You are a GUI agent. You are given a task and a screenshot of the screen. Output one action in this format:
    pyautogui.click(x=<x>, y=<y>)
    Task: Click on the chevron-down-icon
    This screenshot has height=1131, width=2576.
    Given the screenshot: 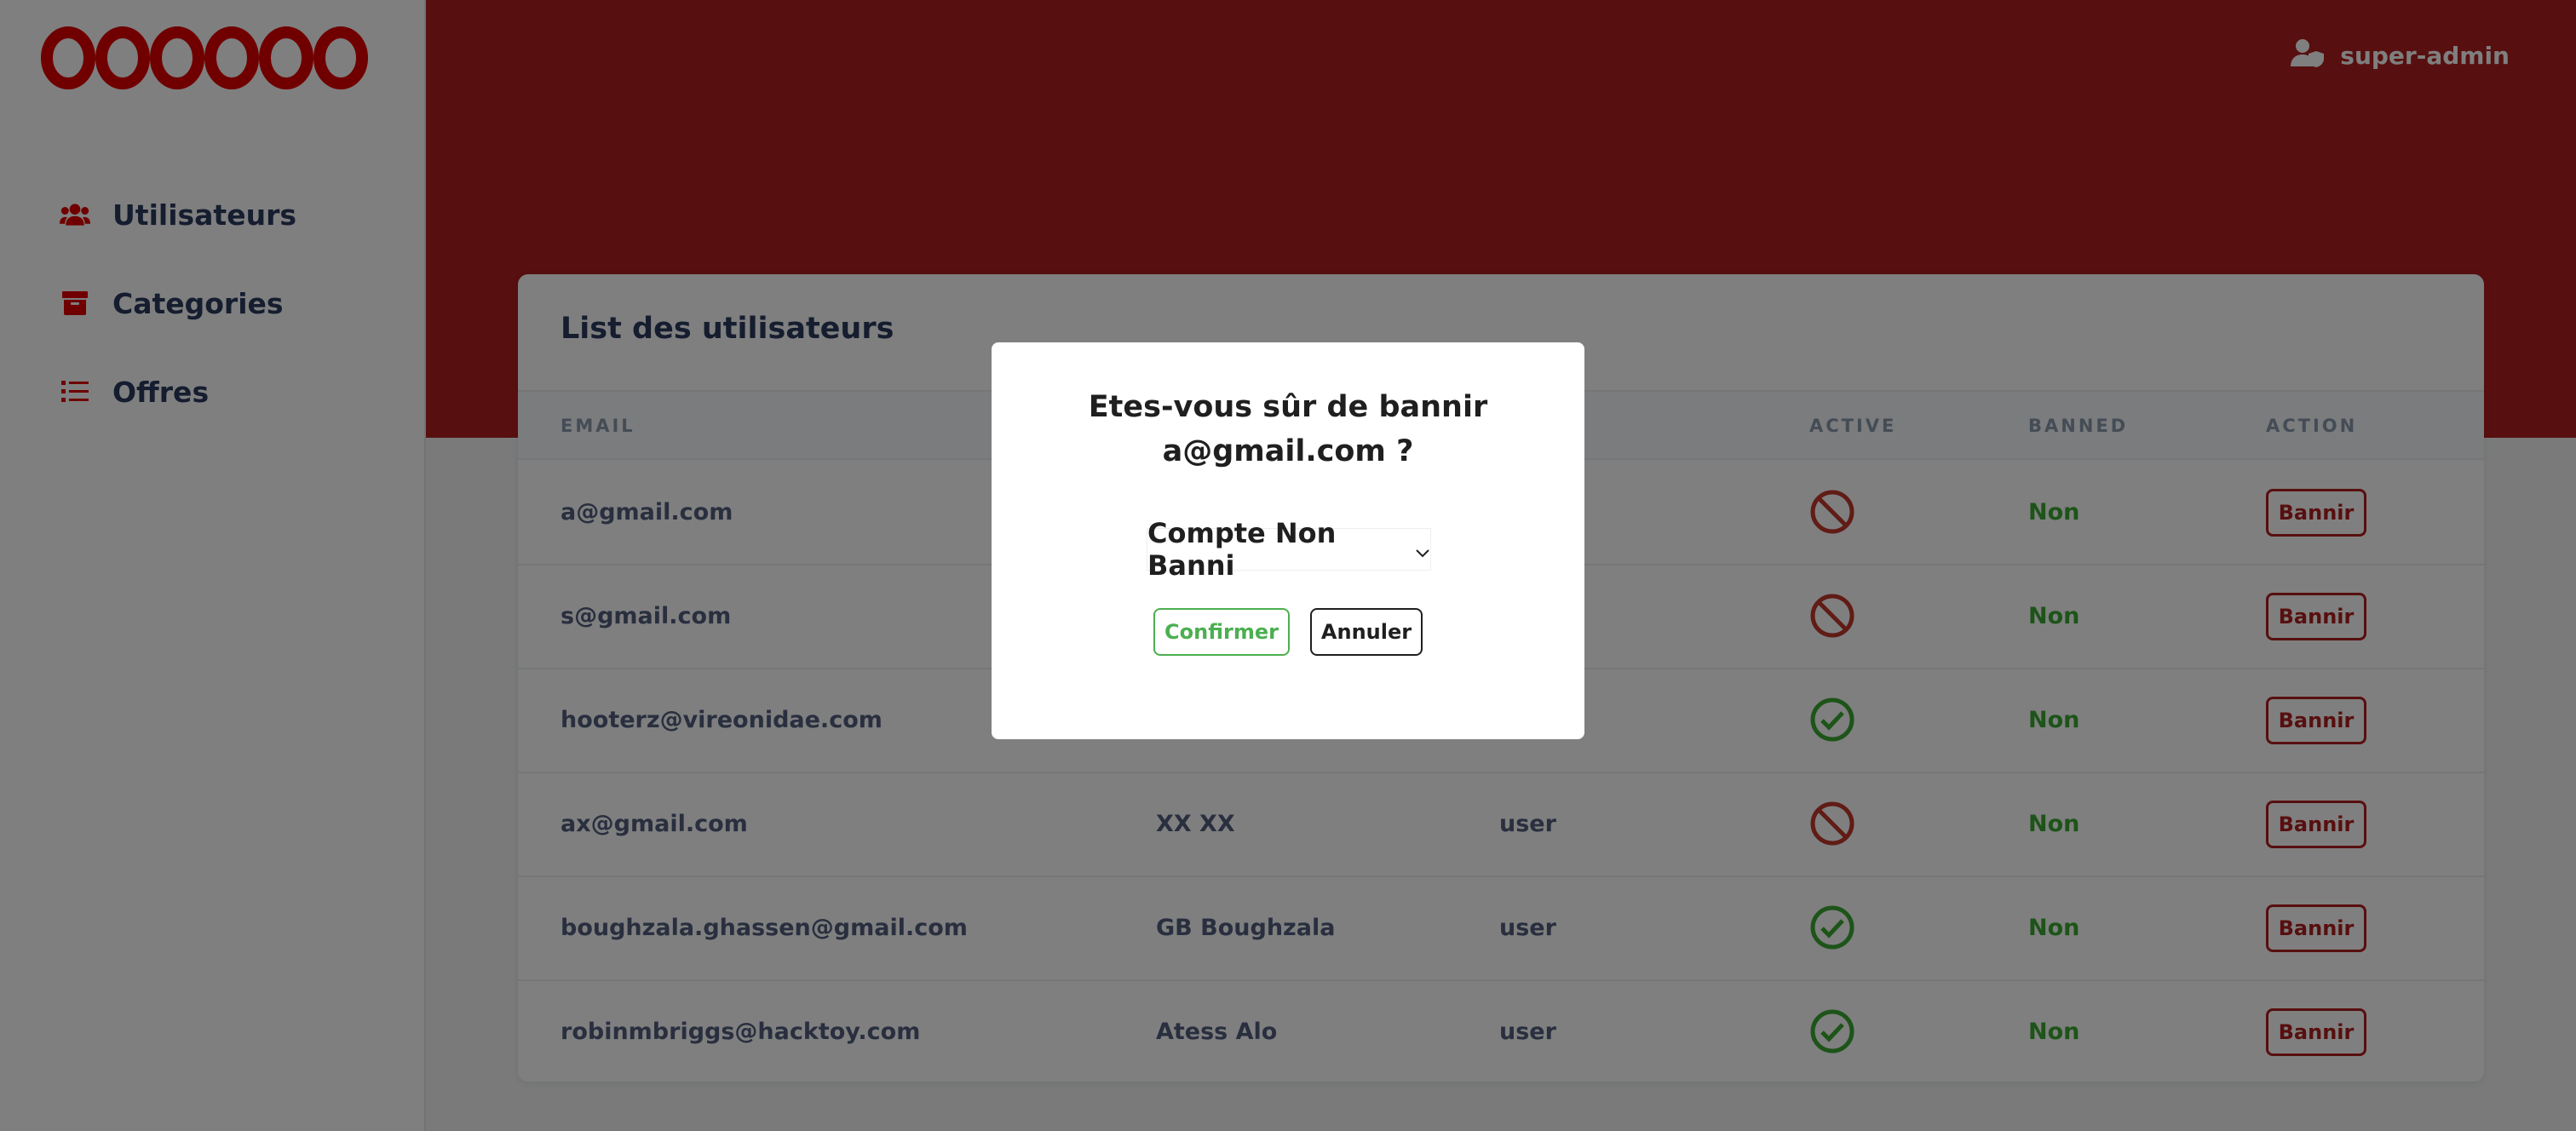 What is the action you would take?
    pyautogui.click(x=1423, y=549)
    